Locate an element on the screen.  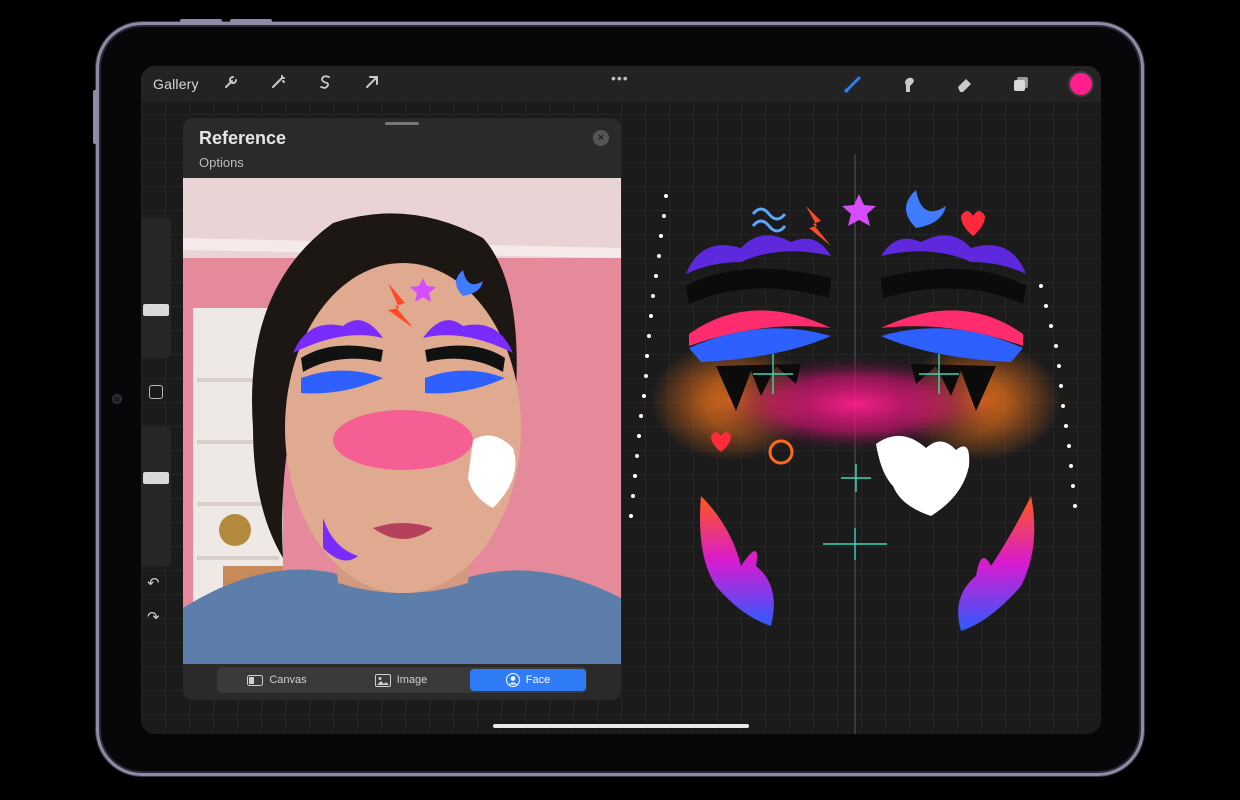
tab-canvas: Canvas is located at coordinates (277, 680).